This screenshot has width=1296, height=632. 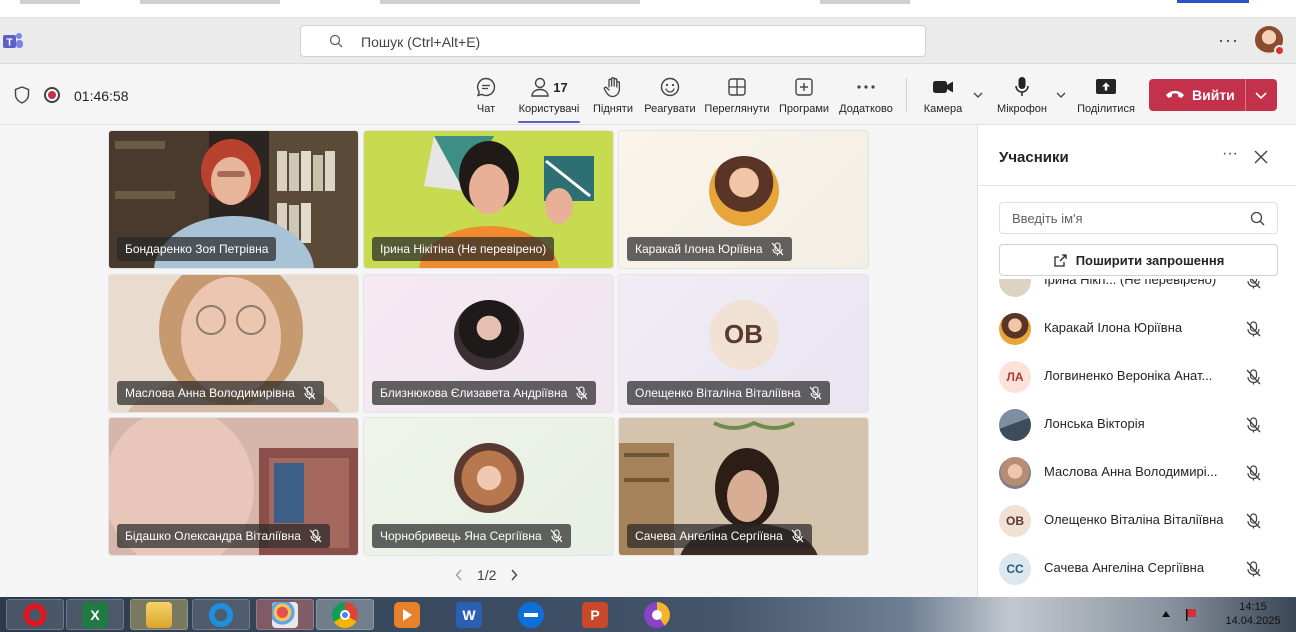 I want to click on paint-icon, so click(x=285, y=614).